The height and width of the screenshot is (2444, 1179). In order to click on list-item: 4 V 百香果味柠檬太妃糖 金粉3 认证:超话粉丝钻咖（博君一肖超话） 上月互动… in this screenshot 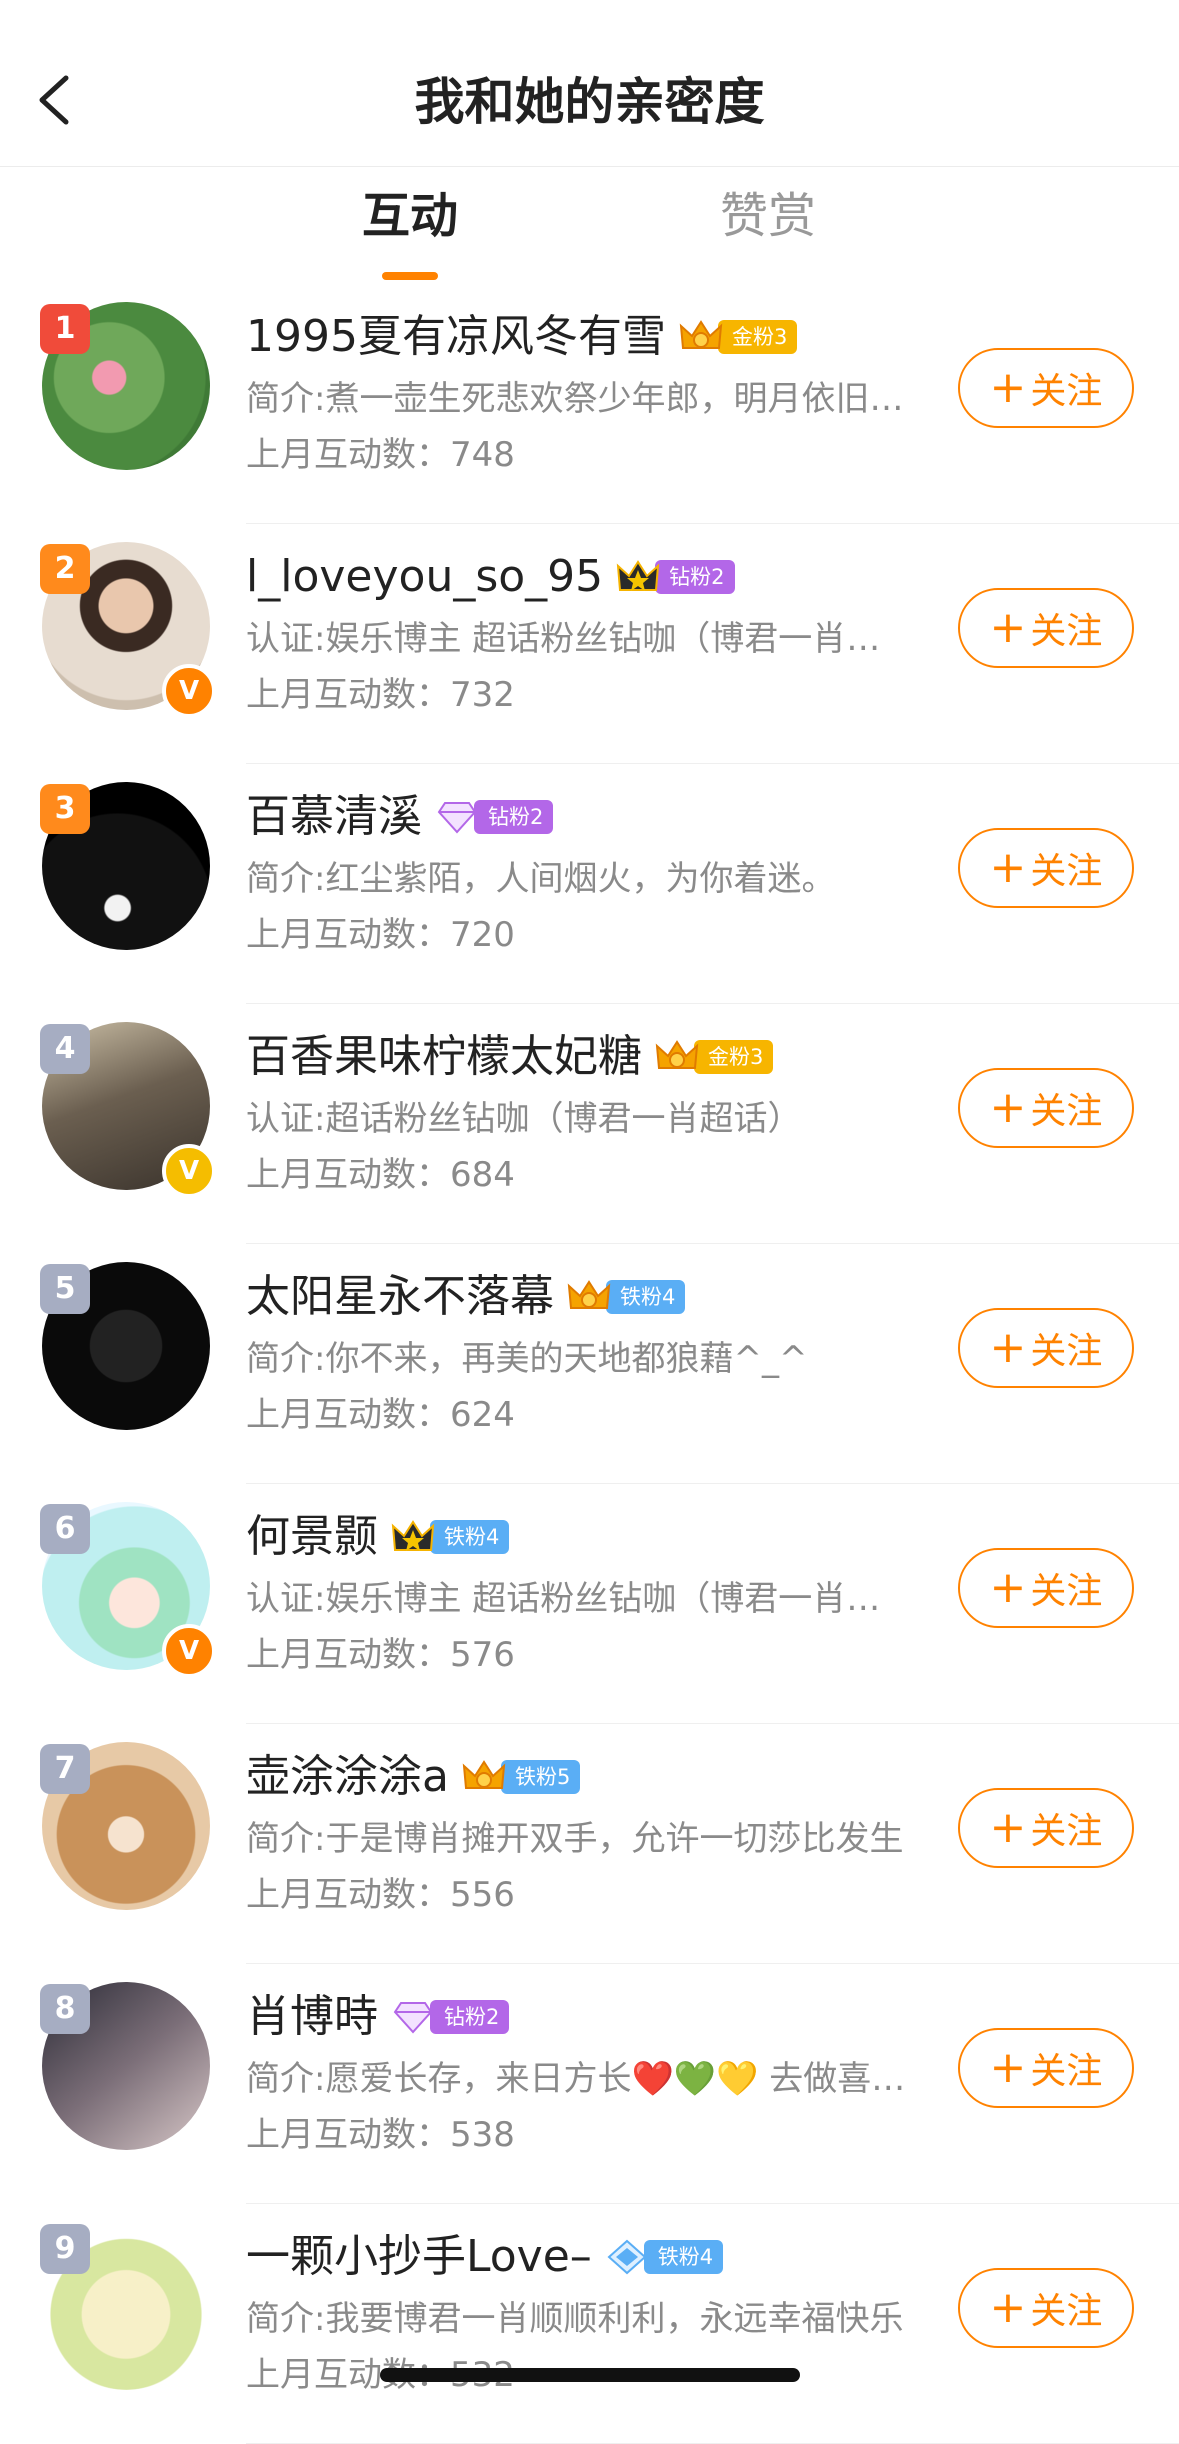, I will do `click(589, 1124)`.